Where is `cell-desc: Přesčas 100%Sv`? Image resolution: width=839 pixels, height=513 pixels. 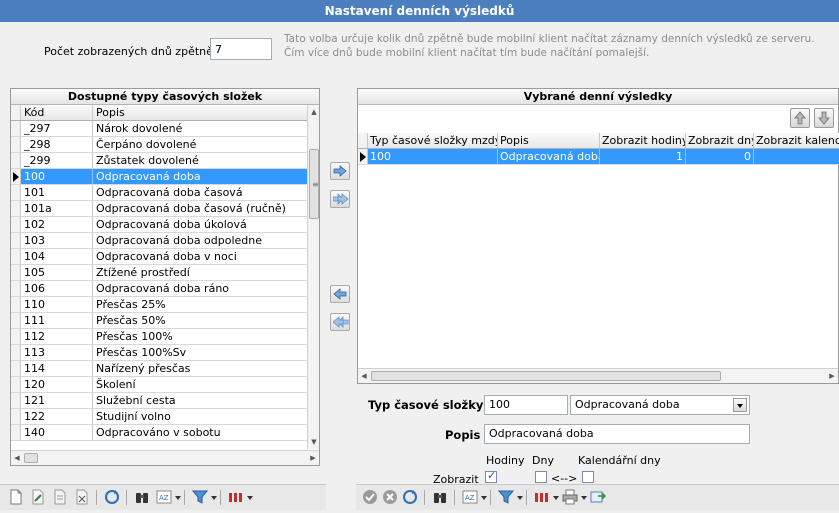 cell-desc: Přesčas 100%Sv is located at coordinates (201, 352).